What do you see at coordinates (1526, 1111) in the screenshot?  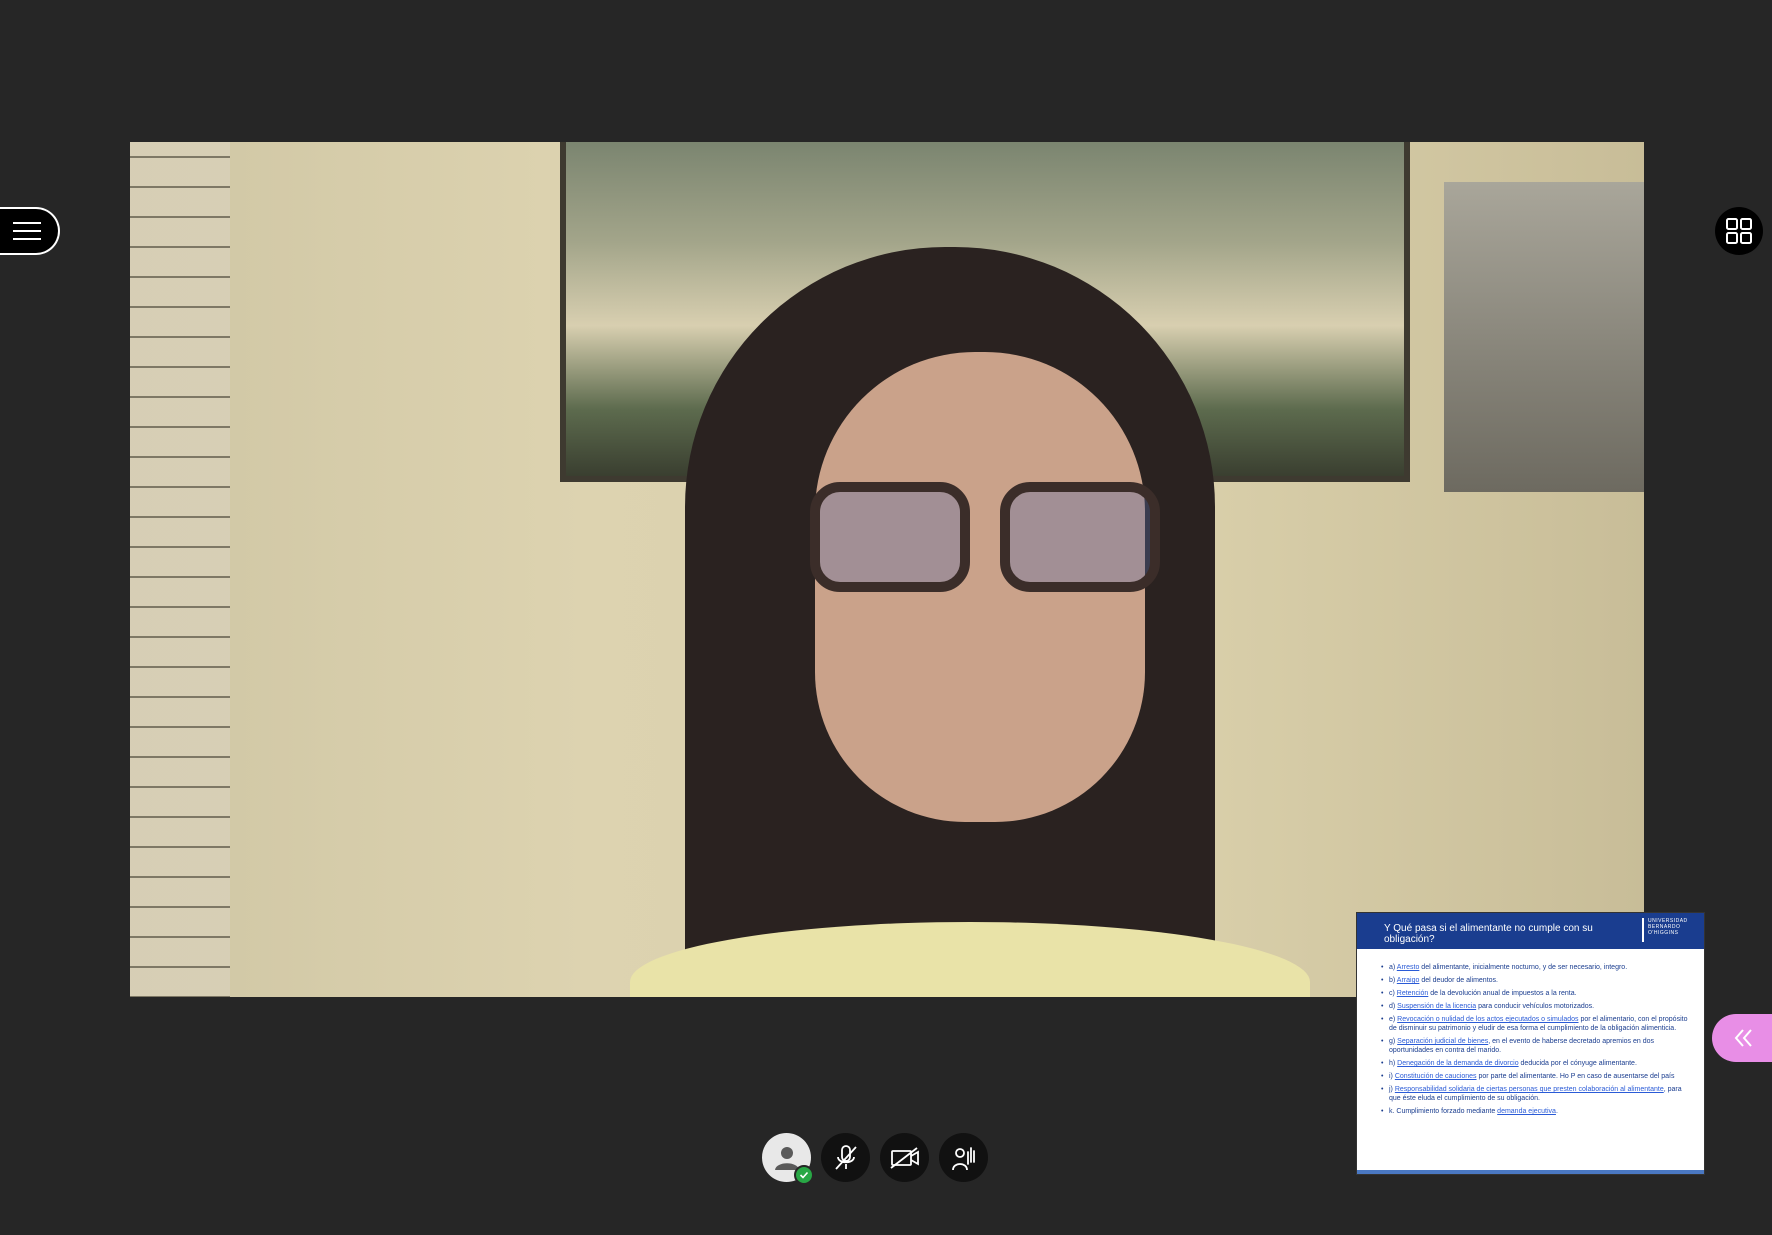 I see `slide-link-text: demanda ejecutiva` at bounding box center [1526, 1111].